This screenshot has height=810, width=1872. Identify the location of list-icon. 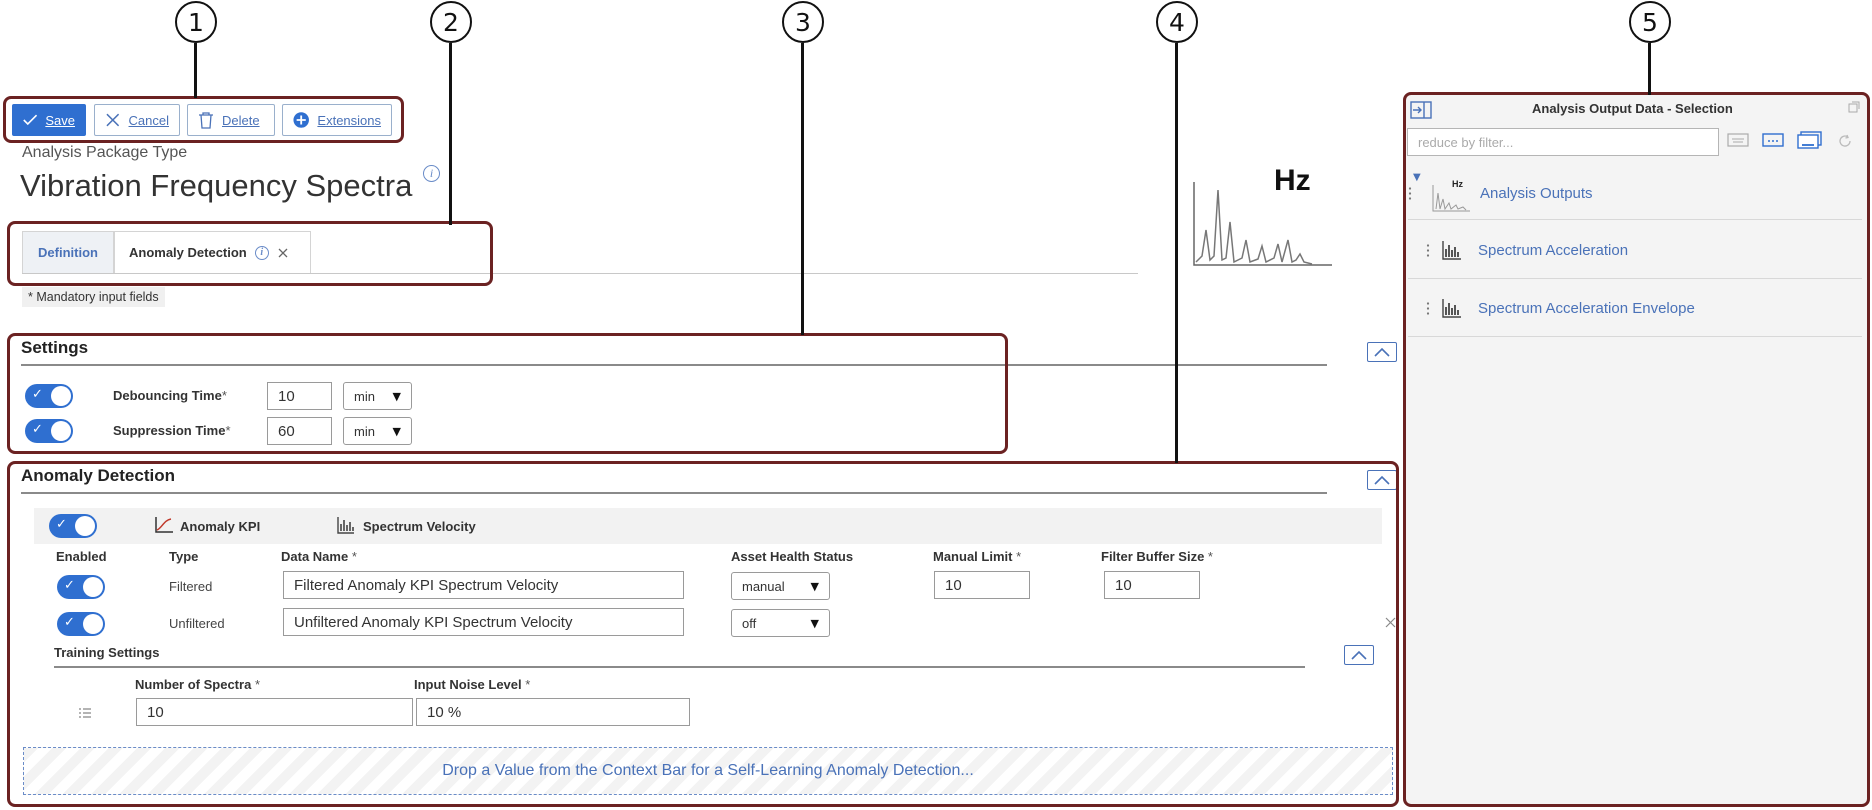
(85, 713).